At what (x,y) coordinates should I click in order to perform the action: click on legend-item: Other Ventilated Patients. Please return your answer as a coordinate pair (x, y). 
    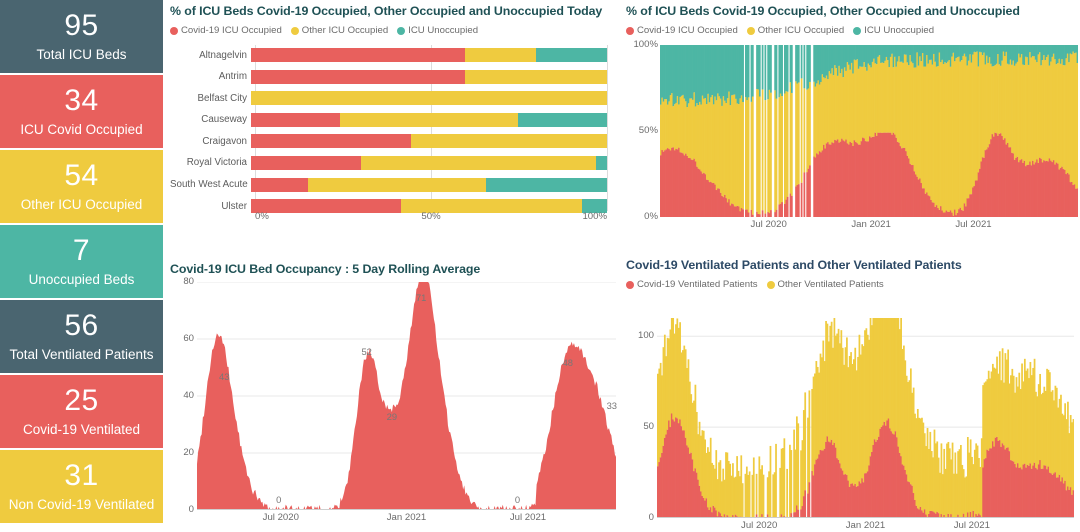
    Looking at the image, I should click on (825, 284).